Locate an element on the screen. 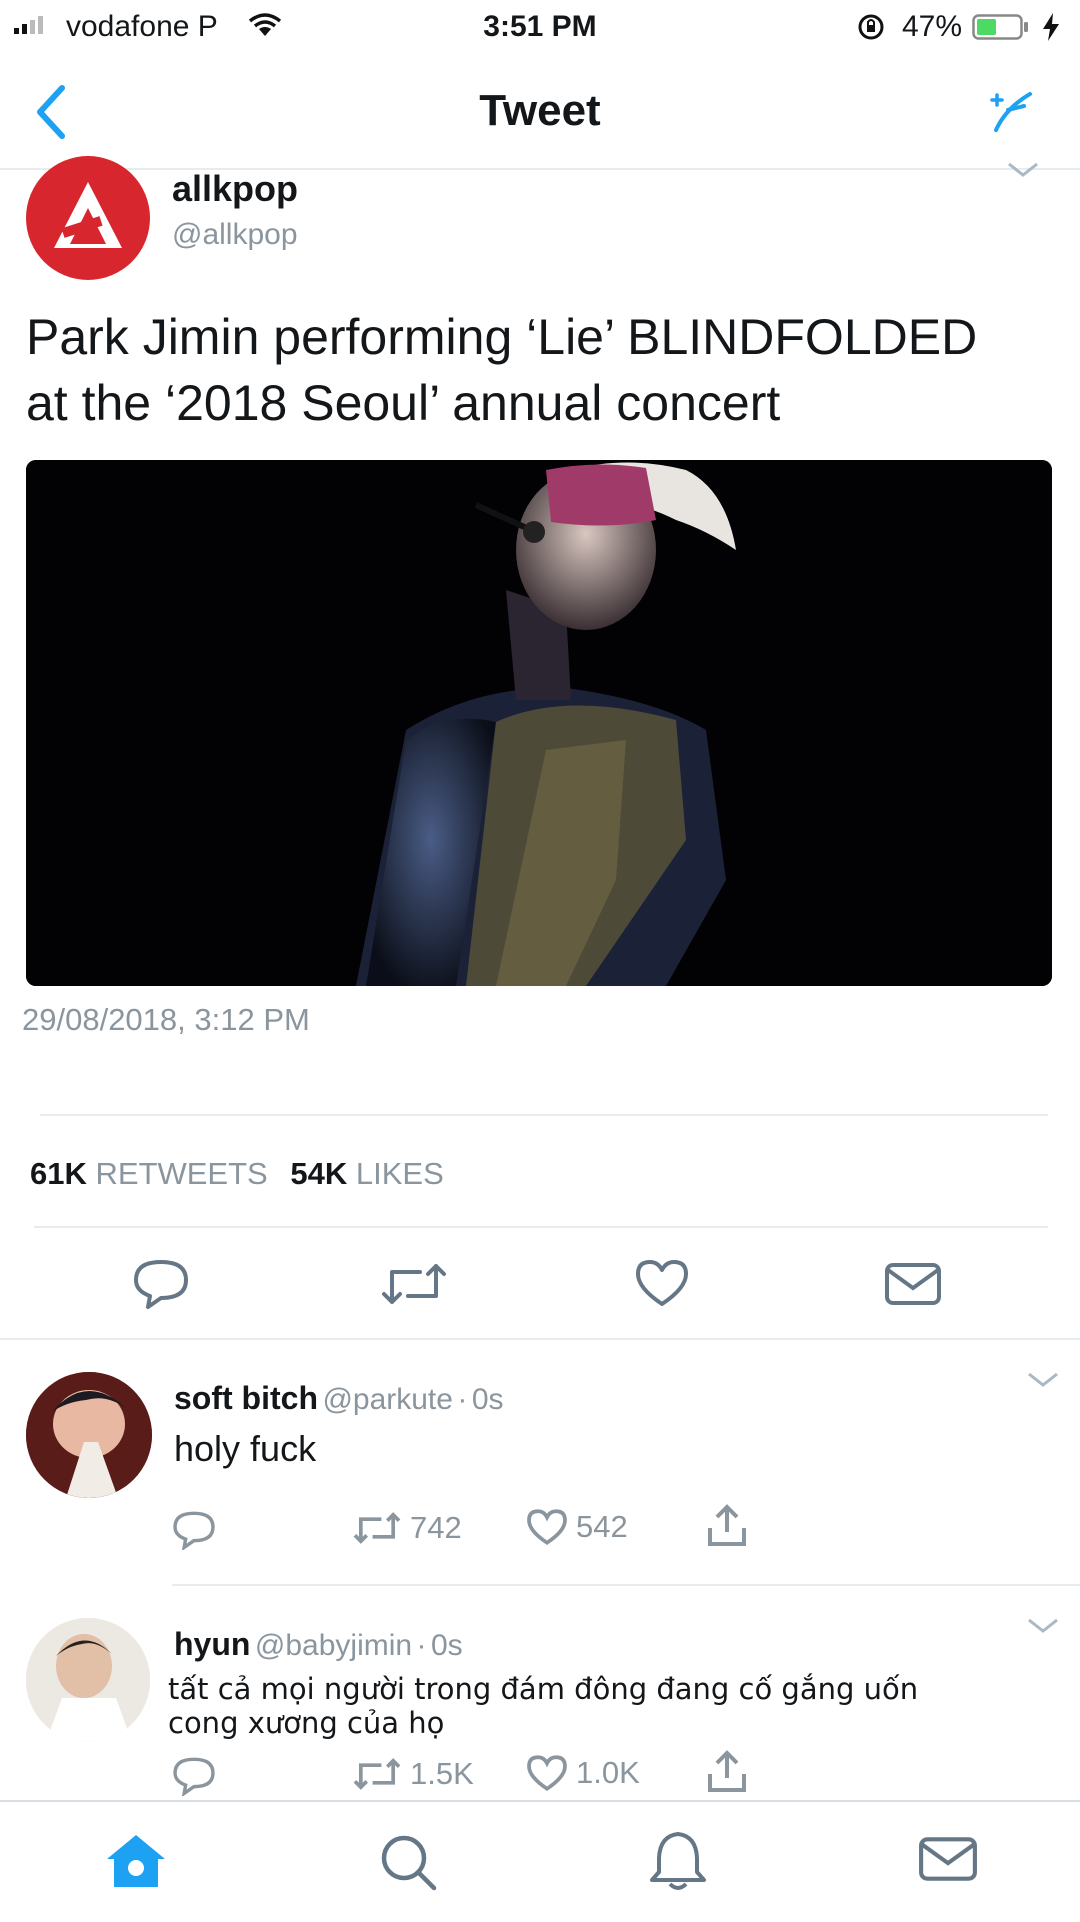 The width and height of the screenshot is (1080, 1922). bell-icon is located at coordinates (678, 1861).